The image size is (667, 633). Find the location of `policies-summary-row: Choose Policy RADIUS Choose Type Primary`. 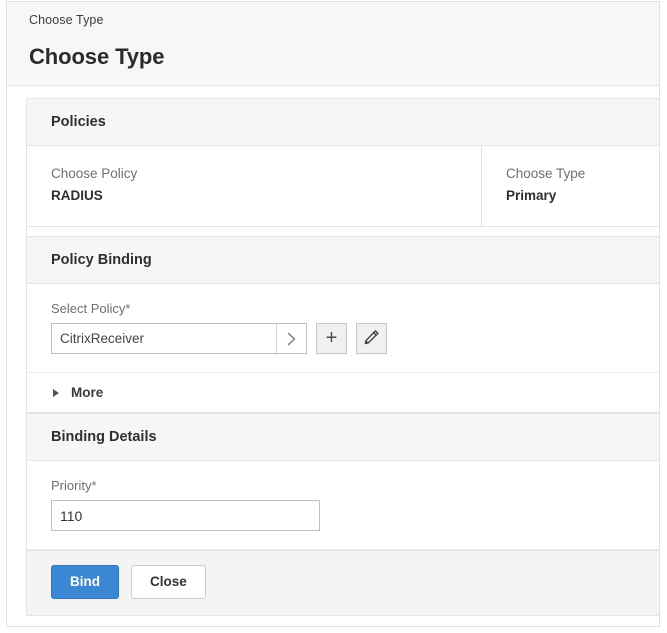

policies-summary-row: Choose Policy RADIUS Choose Type Primary is located at coordinates (343, 186).